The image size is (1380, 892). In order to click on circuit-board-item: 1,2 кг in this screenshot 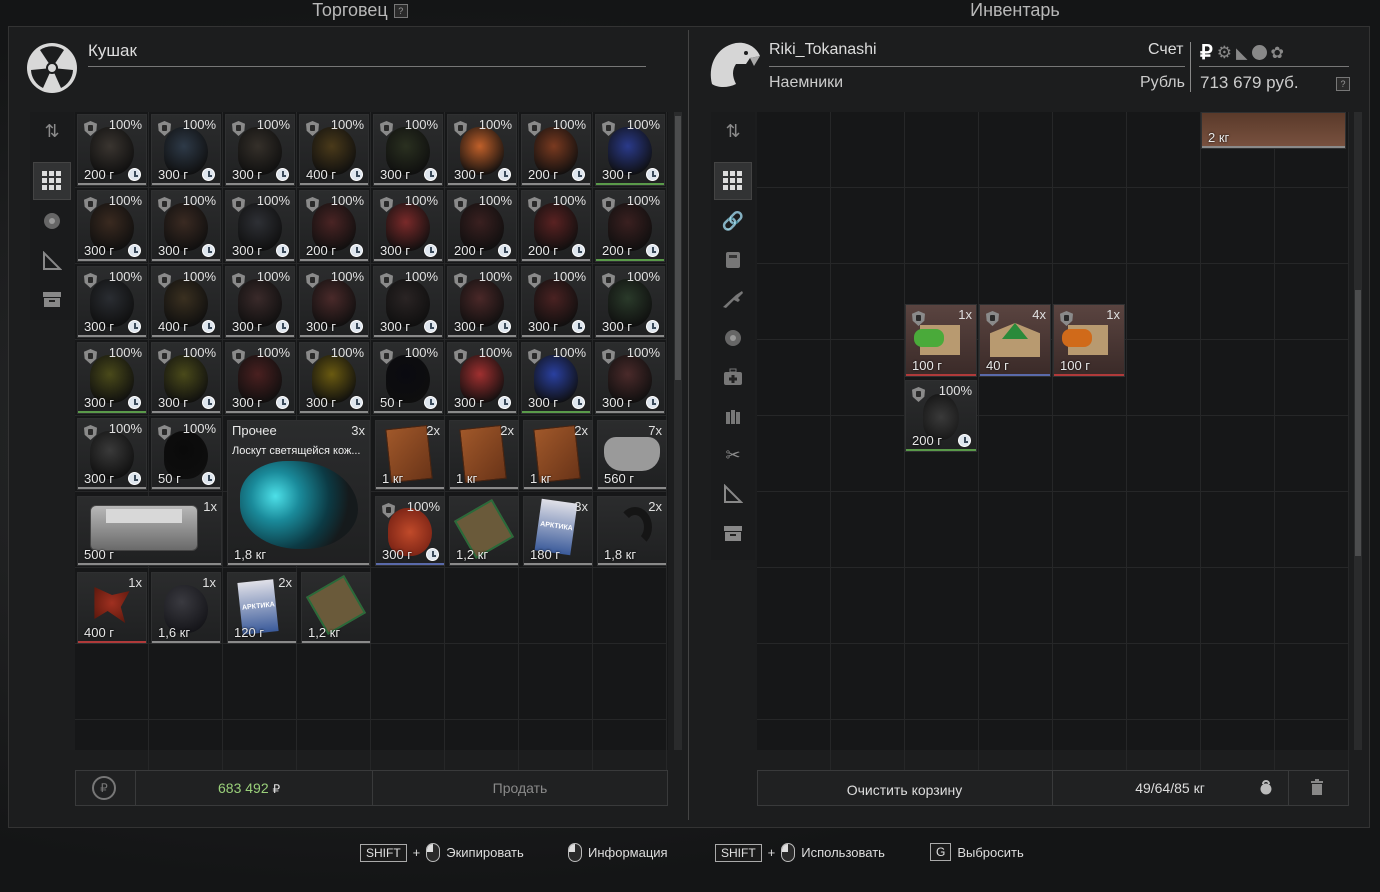, I will do `click(484, 531)`.